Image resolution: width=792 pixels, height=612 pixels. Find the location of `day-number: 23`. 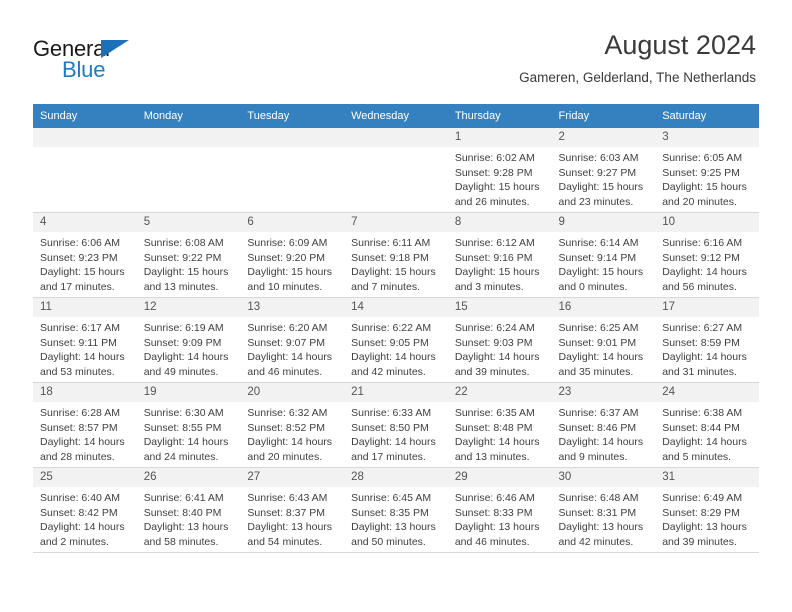

day-number: 23 is located at coordinates (603, 392).